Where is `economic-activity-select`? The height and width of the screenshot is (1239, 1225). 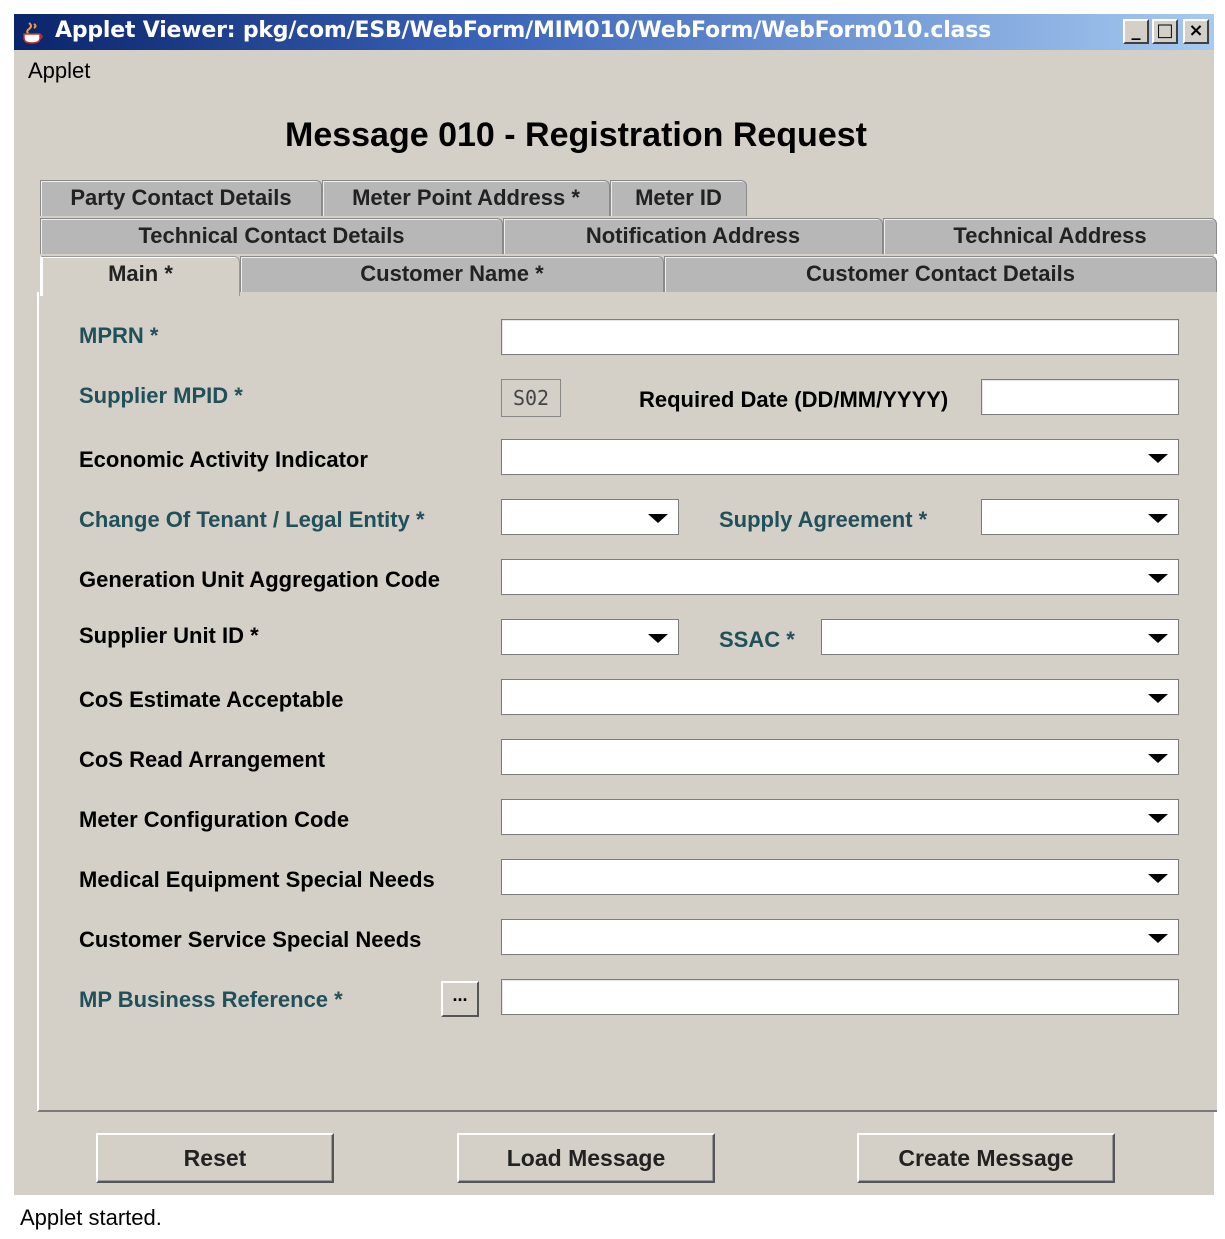
economic-activity-select is located at coordinates (840, 457).